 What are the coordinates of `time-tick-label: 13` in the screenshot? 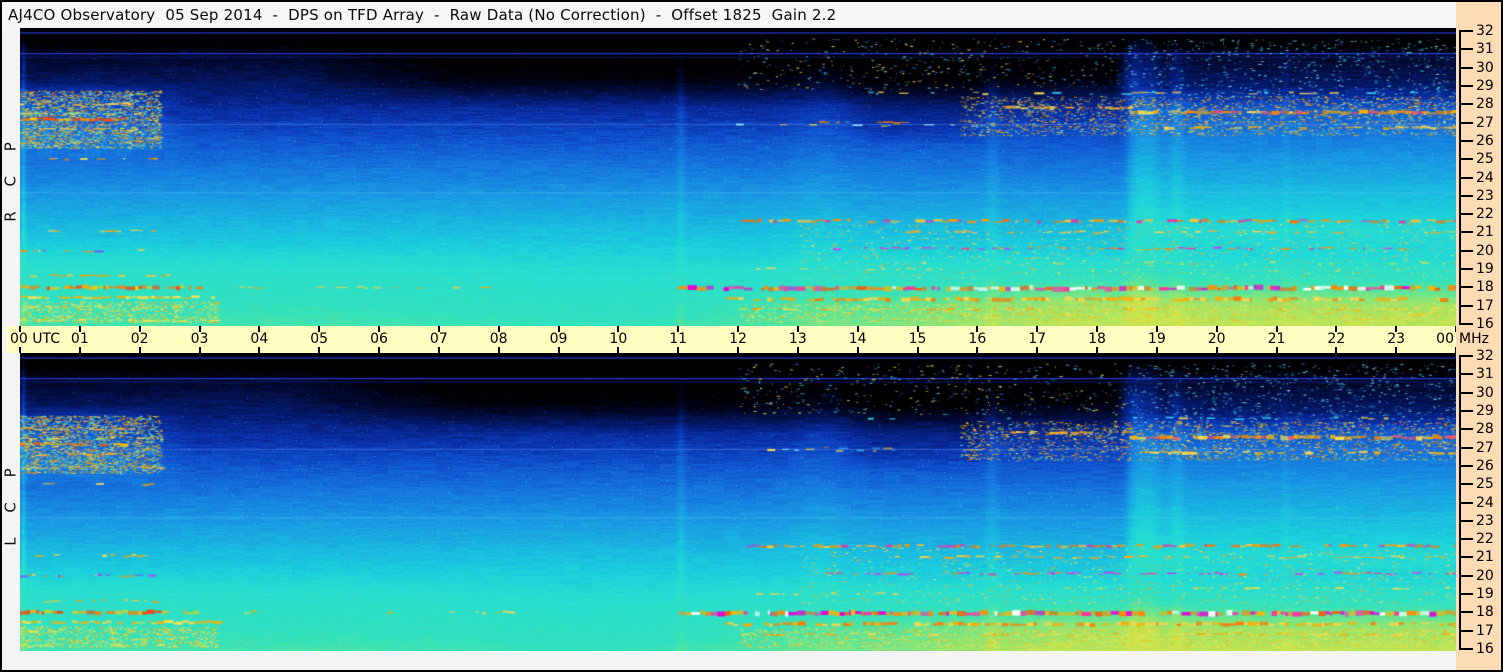 It's located at (797, 339).